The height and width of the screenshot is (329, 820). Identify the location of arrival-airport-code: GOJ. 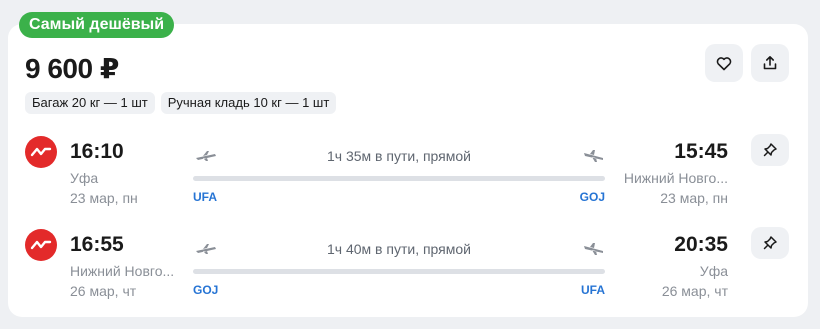
(592, 197).